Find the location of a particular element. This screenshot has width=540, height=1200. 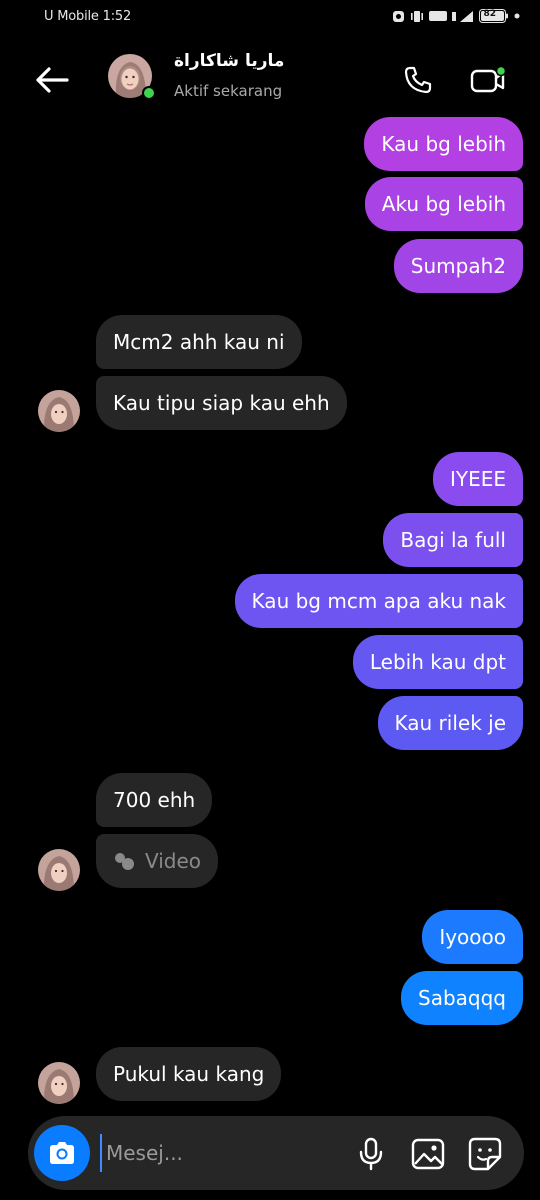

video-label: Video is located at coordinates (173, 861).